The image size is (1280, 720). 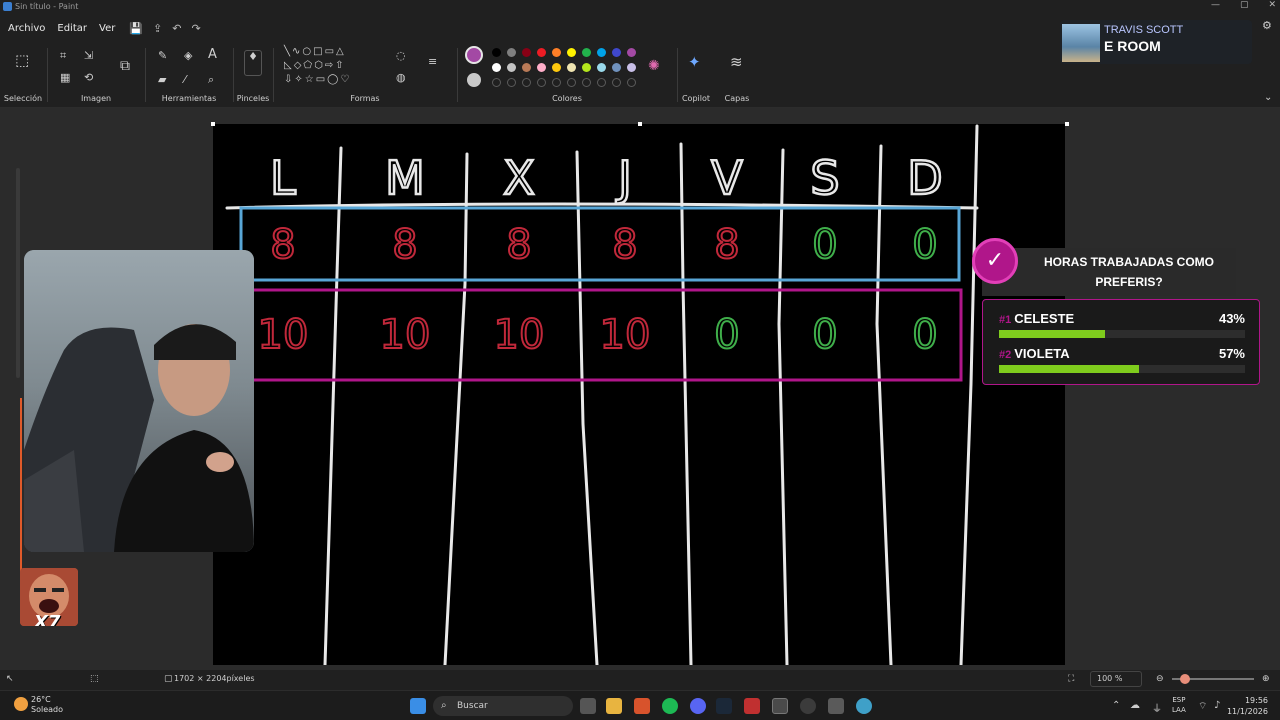 I want to click on undo-icon: ↶, so click(x=176, y=28).